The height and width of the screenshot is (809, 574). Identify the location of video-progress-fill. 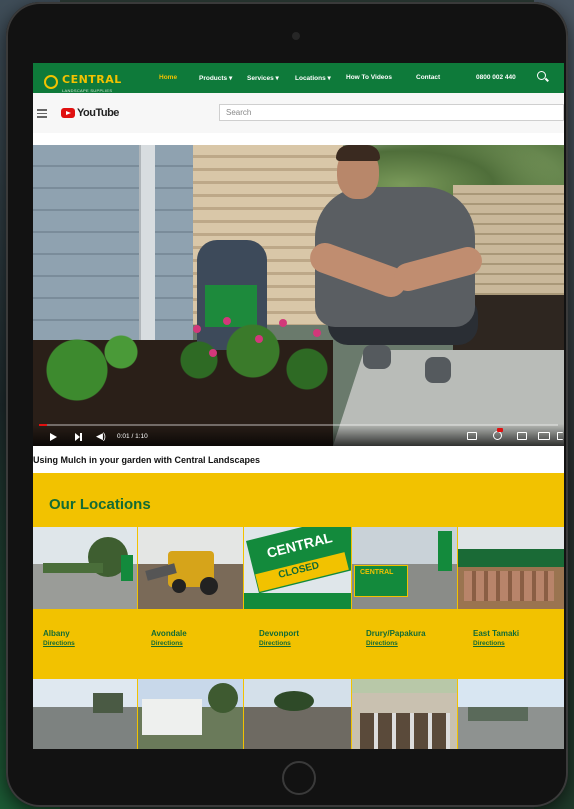
(43, 425).